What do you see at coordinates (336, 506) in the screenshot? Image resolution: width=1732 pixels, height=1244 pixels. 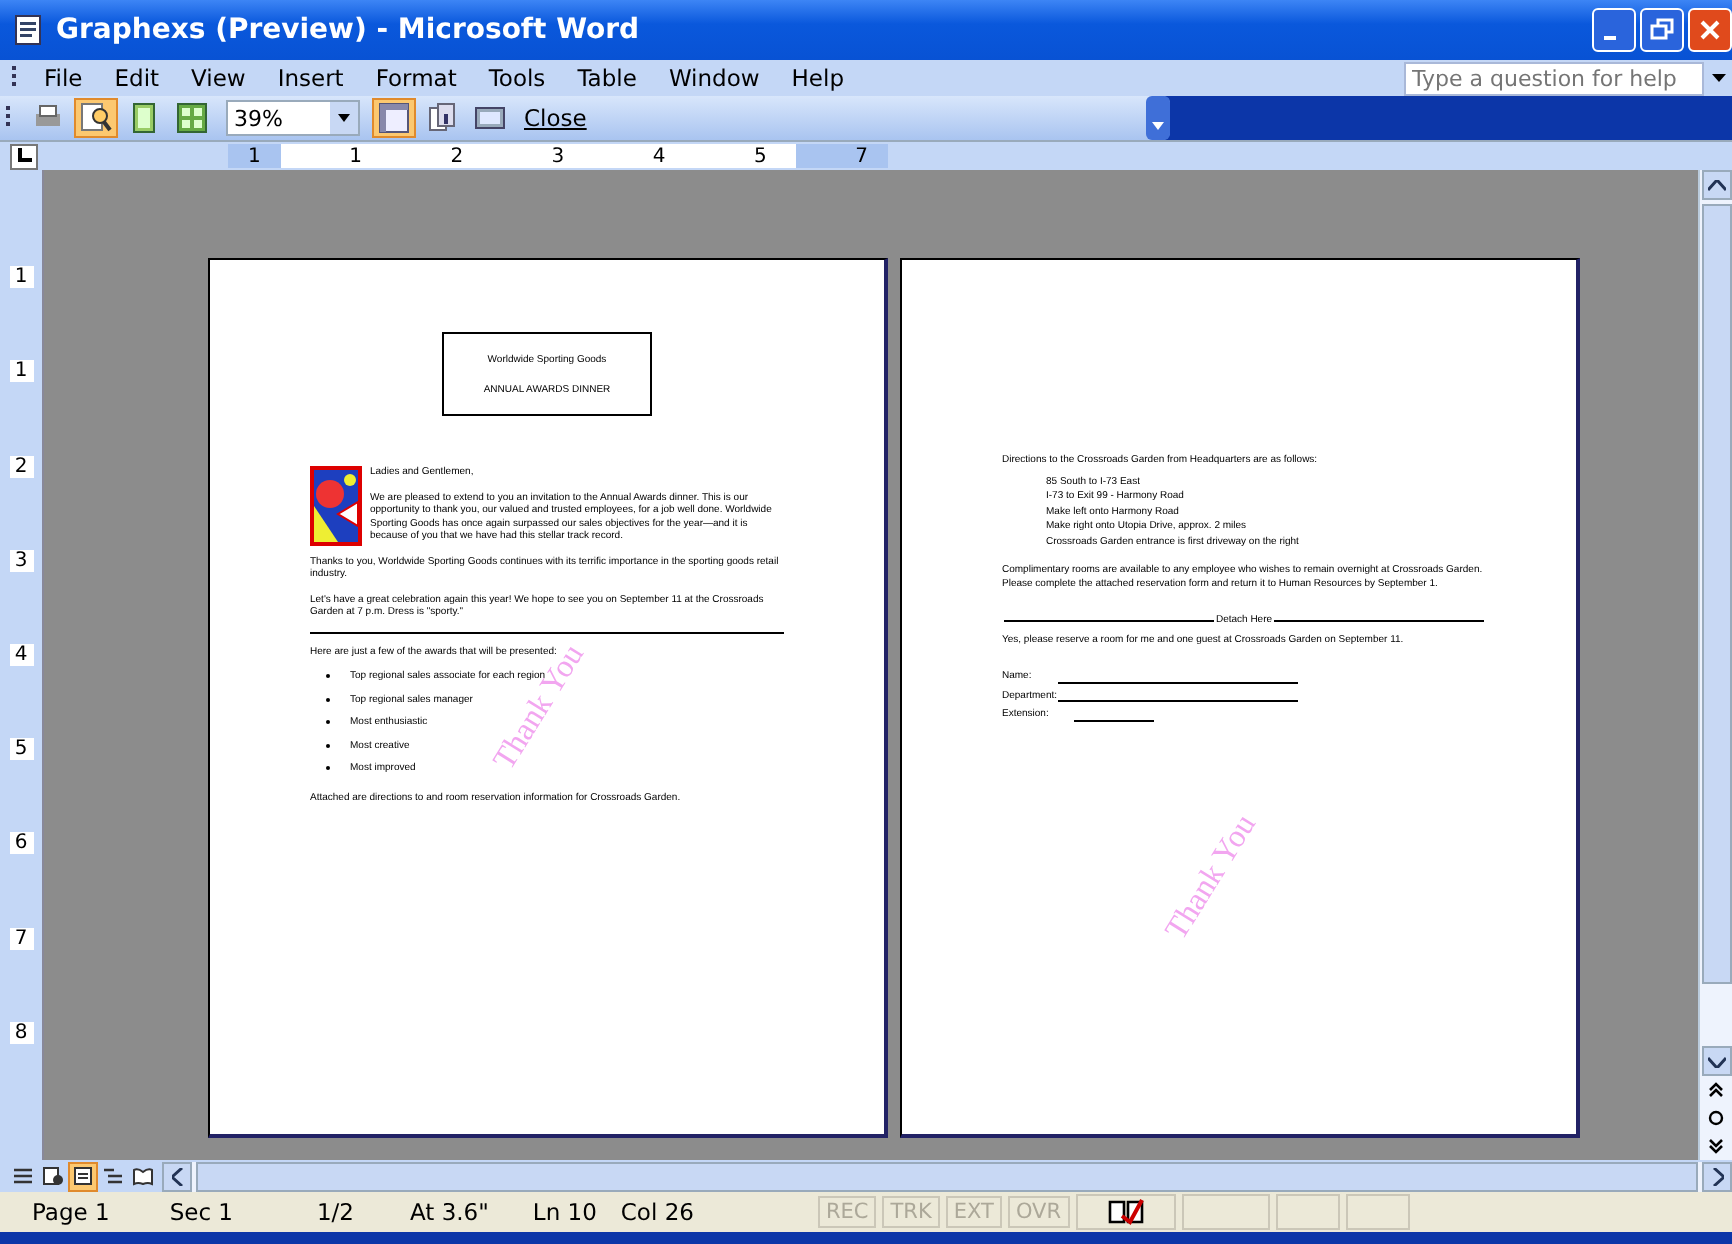 I see `party-clipart-drawing` at bounding box center [336, 506].